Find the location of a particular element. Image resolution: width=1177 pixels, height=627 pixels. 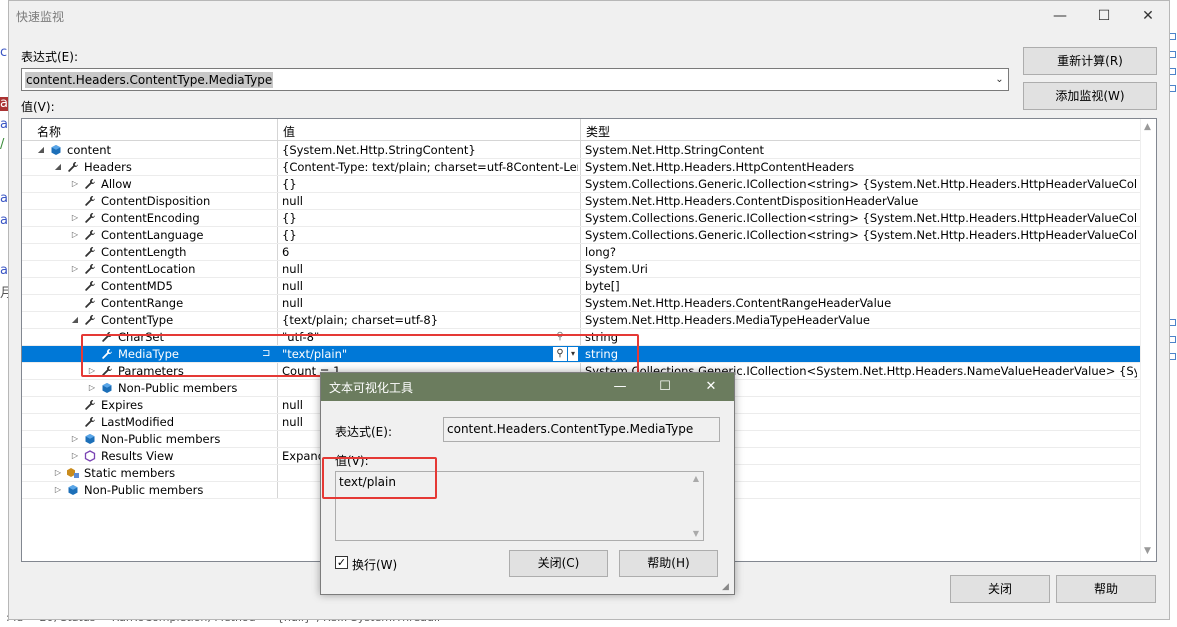

bg-glyph: / is located at coordinates (2, 144).